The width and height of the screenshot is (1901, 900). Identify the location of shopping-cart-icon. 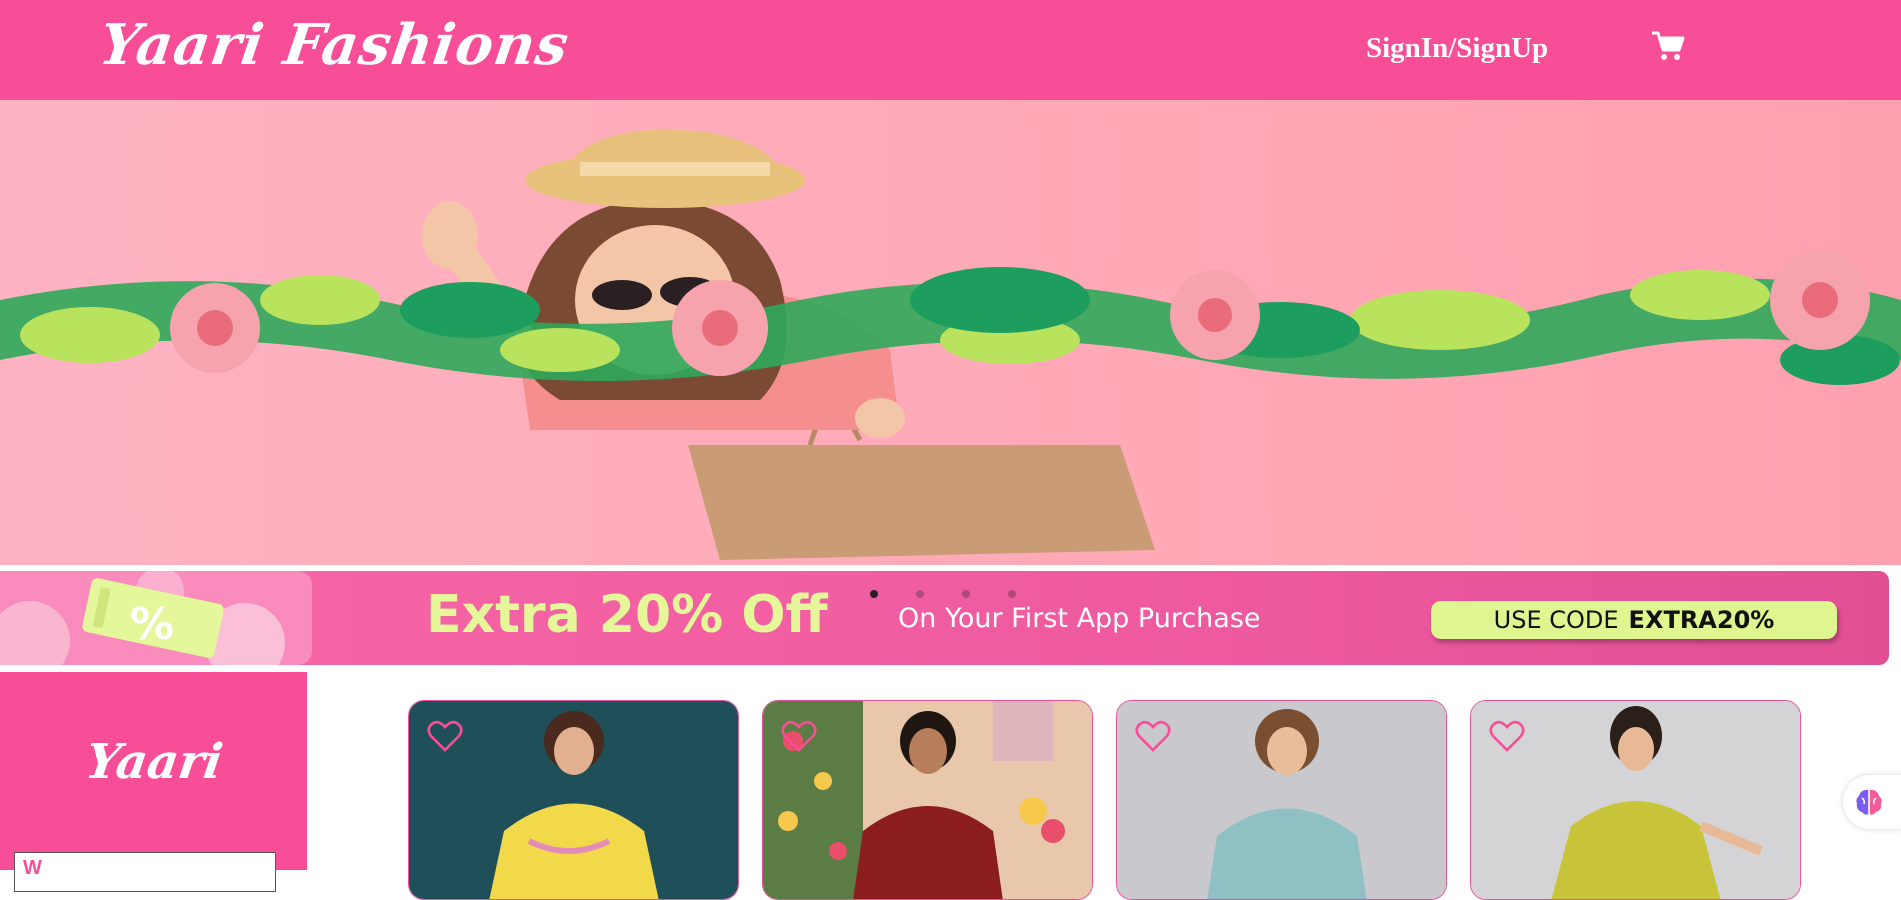
(1668, 46).